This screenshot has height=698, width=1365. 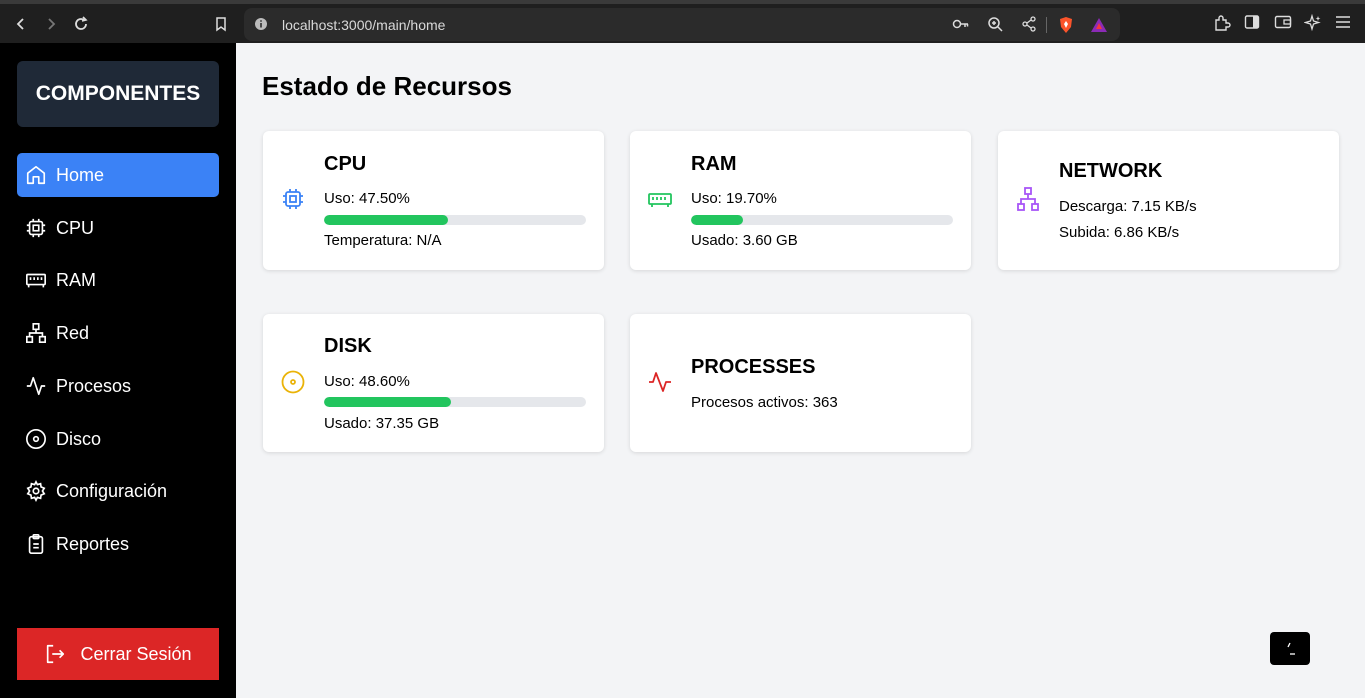 I want to click on sidebar-item-ram: RAM, so click(x=118, y=280).